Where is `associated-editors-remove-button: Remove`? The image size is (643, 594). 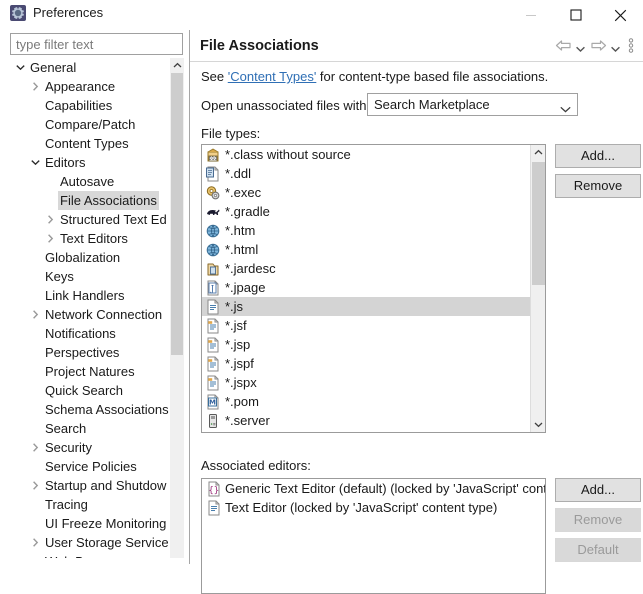 associated-editors-remove-button: Remove is located at coordinates (598, 520).